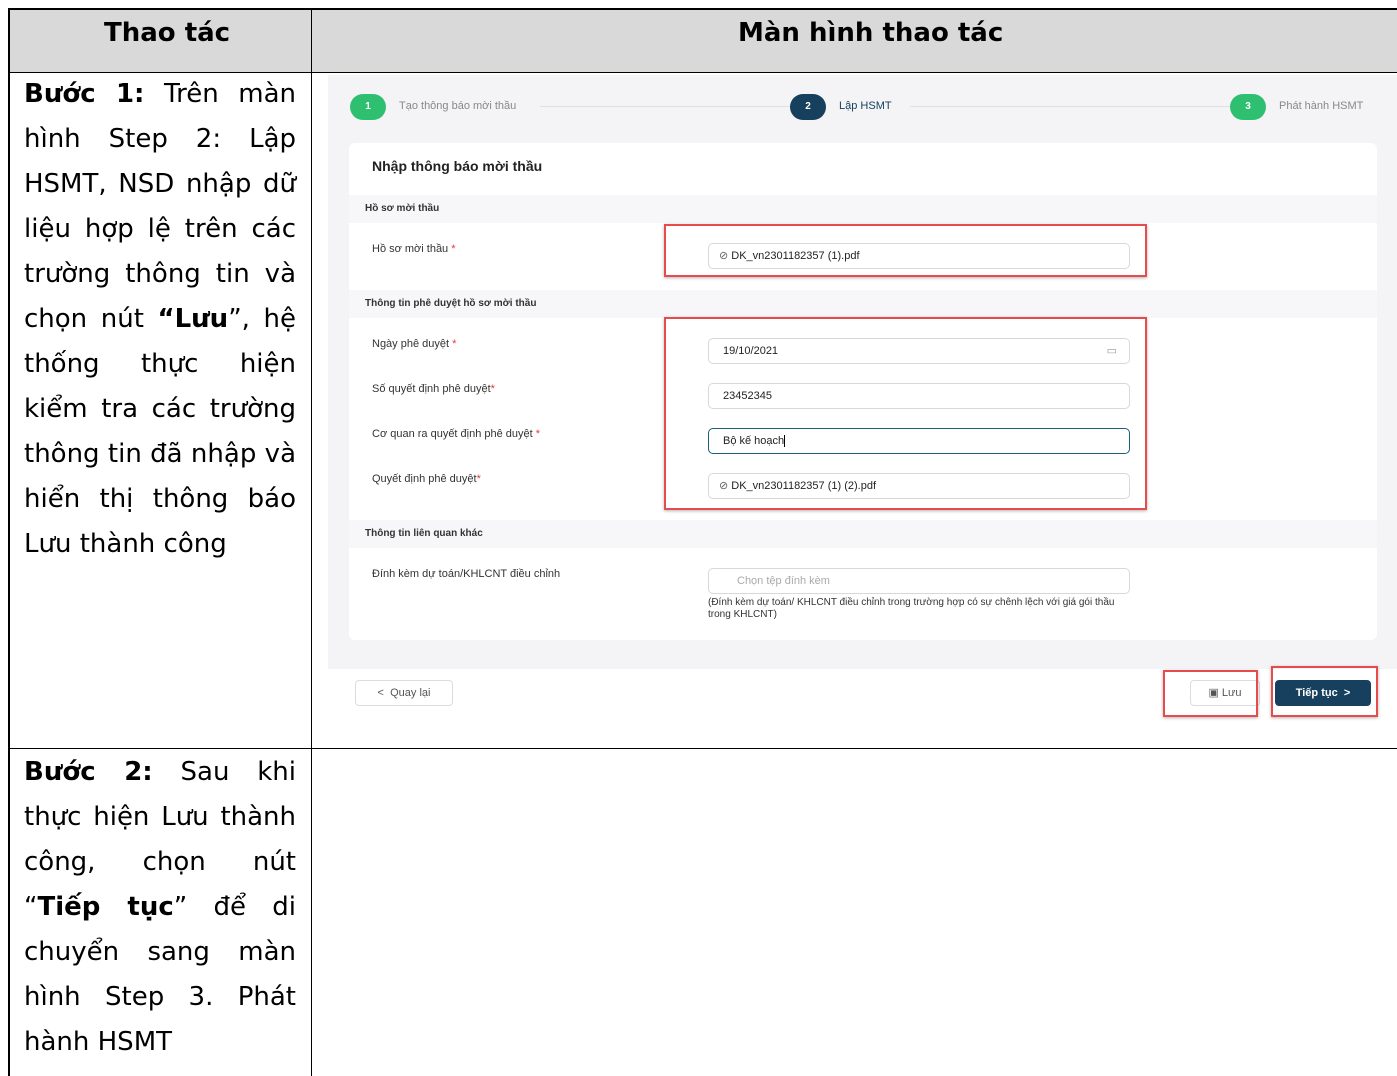 The width and height of the screenshot is (1397, 1076). I want to click on decision-file-label-text: Quyết định phê duyệt, so click(424, 479).